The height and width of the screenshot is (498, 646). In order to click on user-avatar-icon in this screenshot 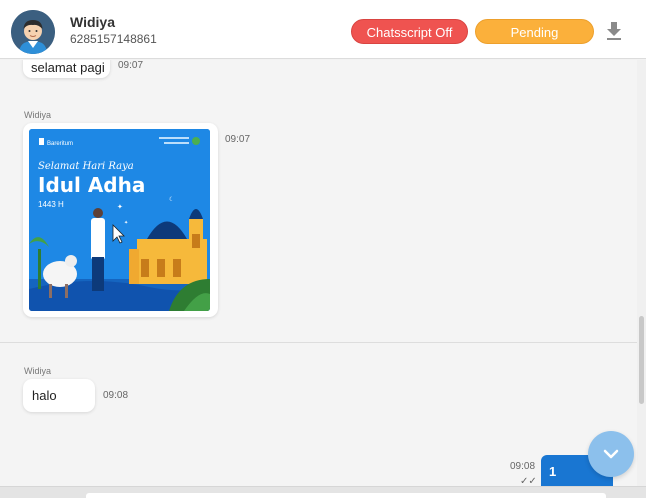, I will do `click(33, 32)`.